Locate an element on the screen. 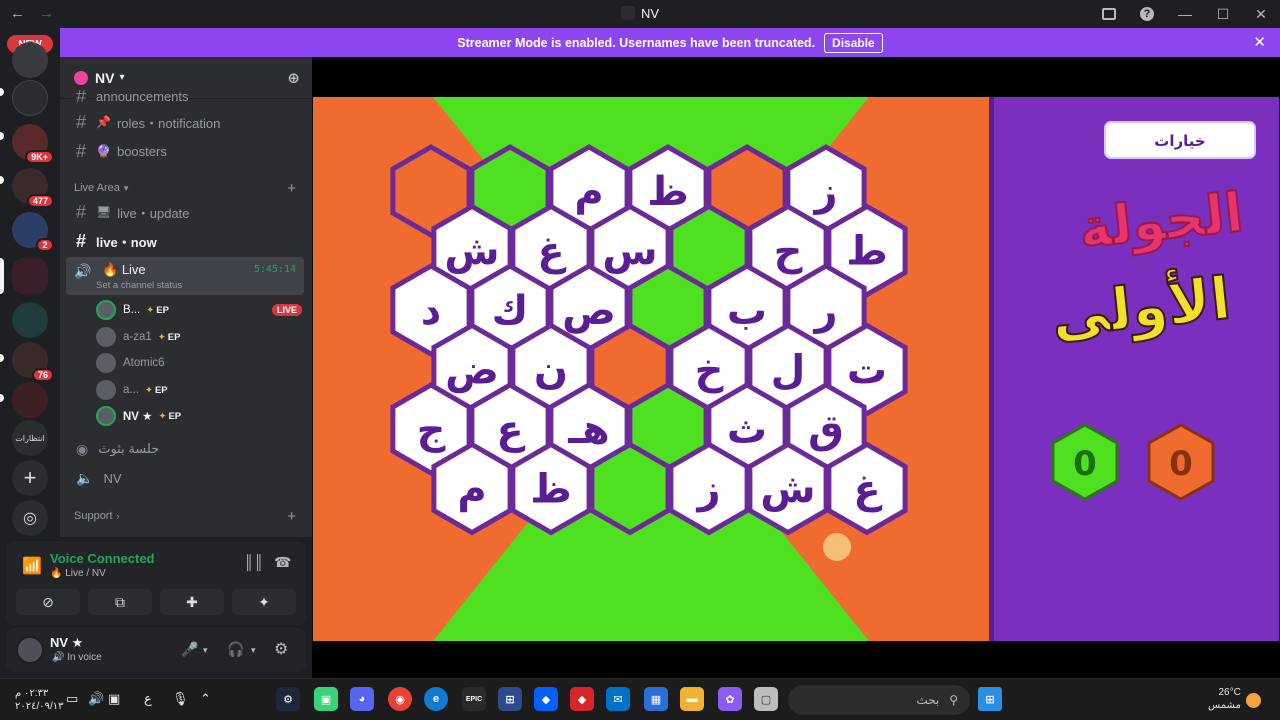 This screenshot has height=720, width=1280. voice-user: a... ✦ EP is located at coordinates (199, 390).